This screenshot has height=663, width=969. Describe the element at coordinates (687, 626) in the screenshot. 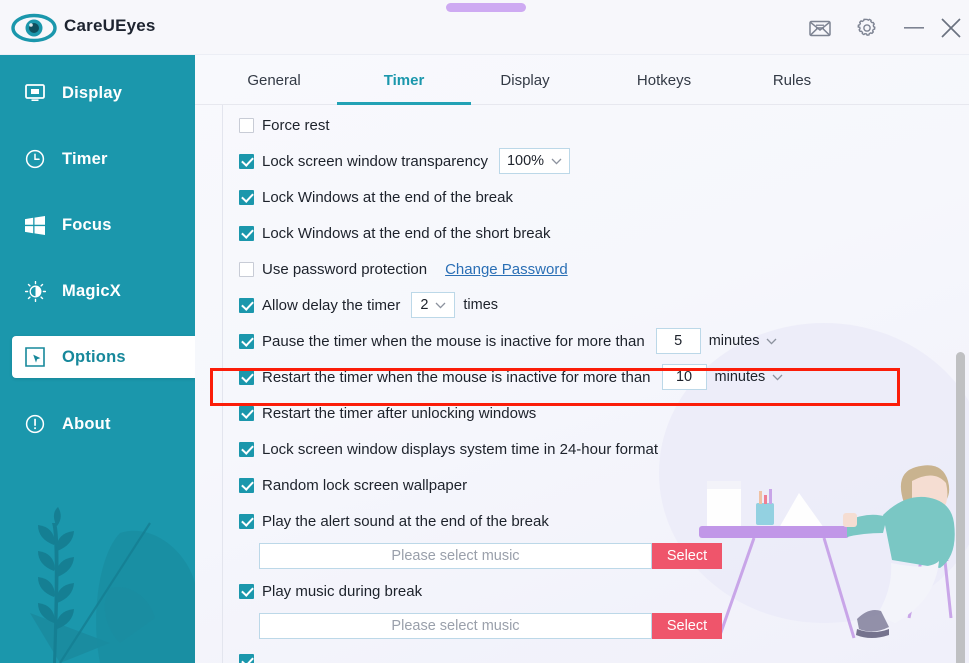

I see `break-music-select-button: Select` at that location.